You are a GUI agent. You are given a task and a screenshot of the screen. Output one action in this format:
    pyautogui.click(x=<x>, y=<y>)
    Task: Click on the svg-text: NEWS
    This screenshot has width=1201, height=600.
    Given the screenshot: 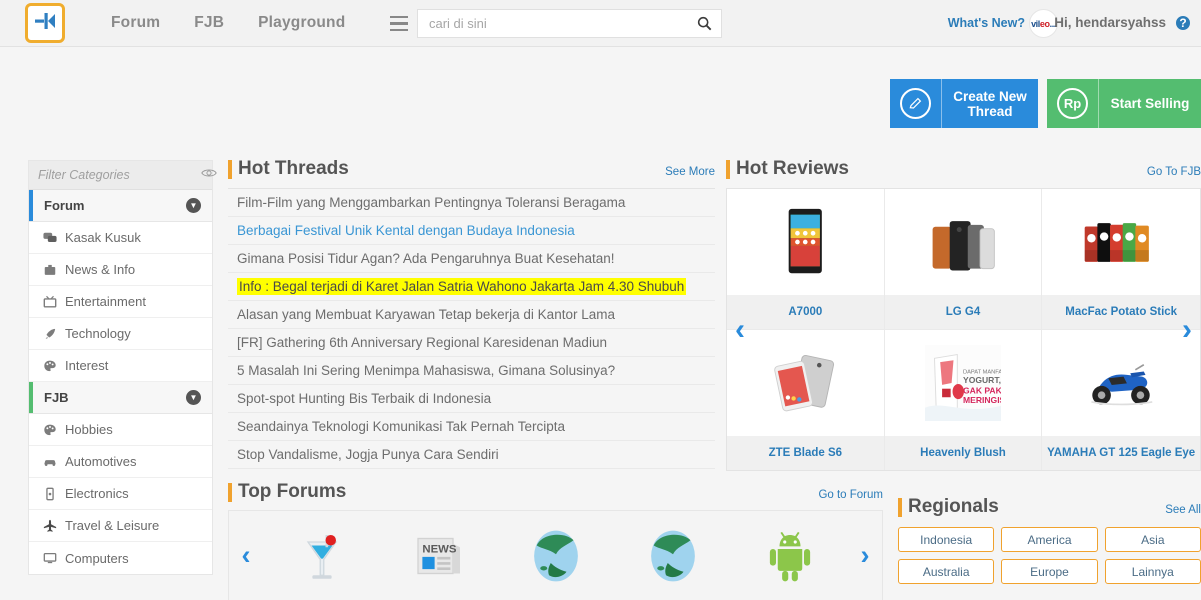 What is the action you would take?
    pyautogui.click(x=439, y=549)
    